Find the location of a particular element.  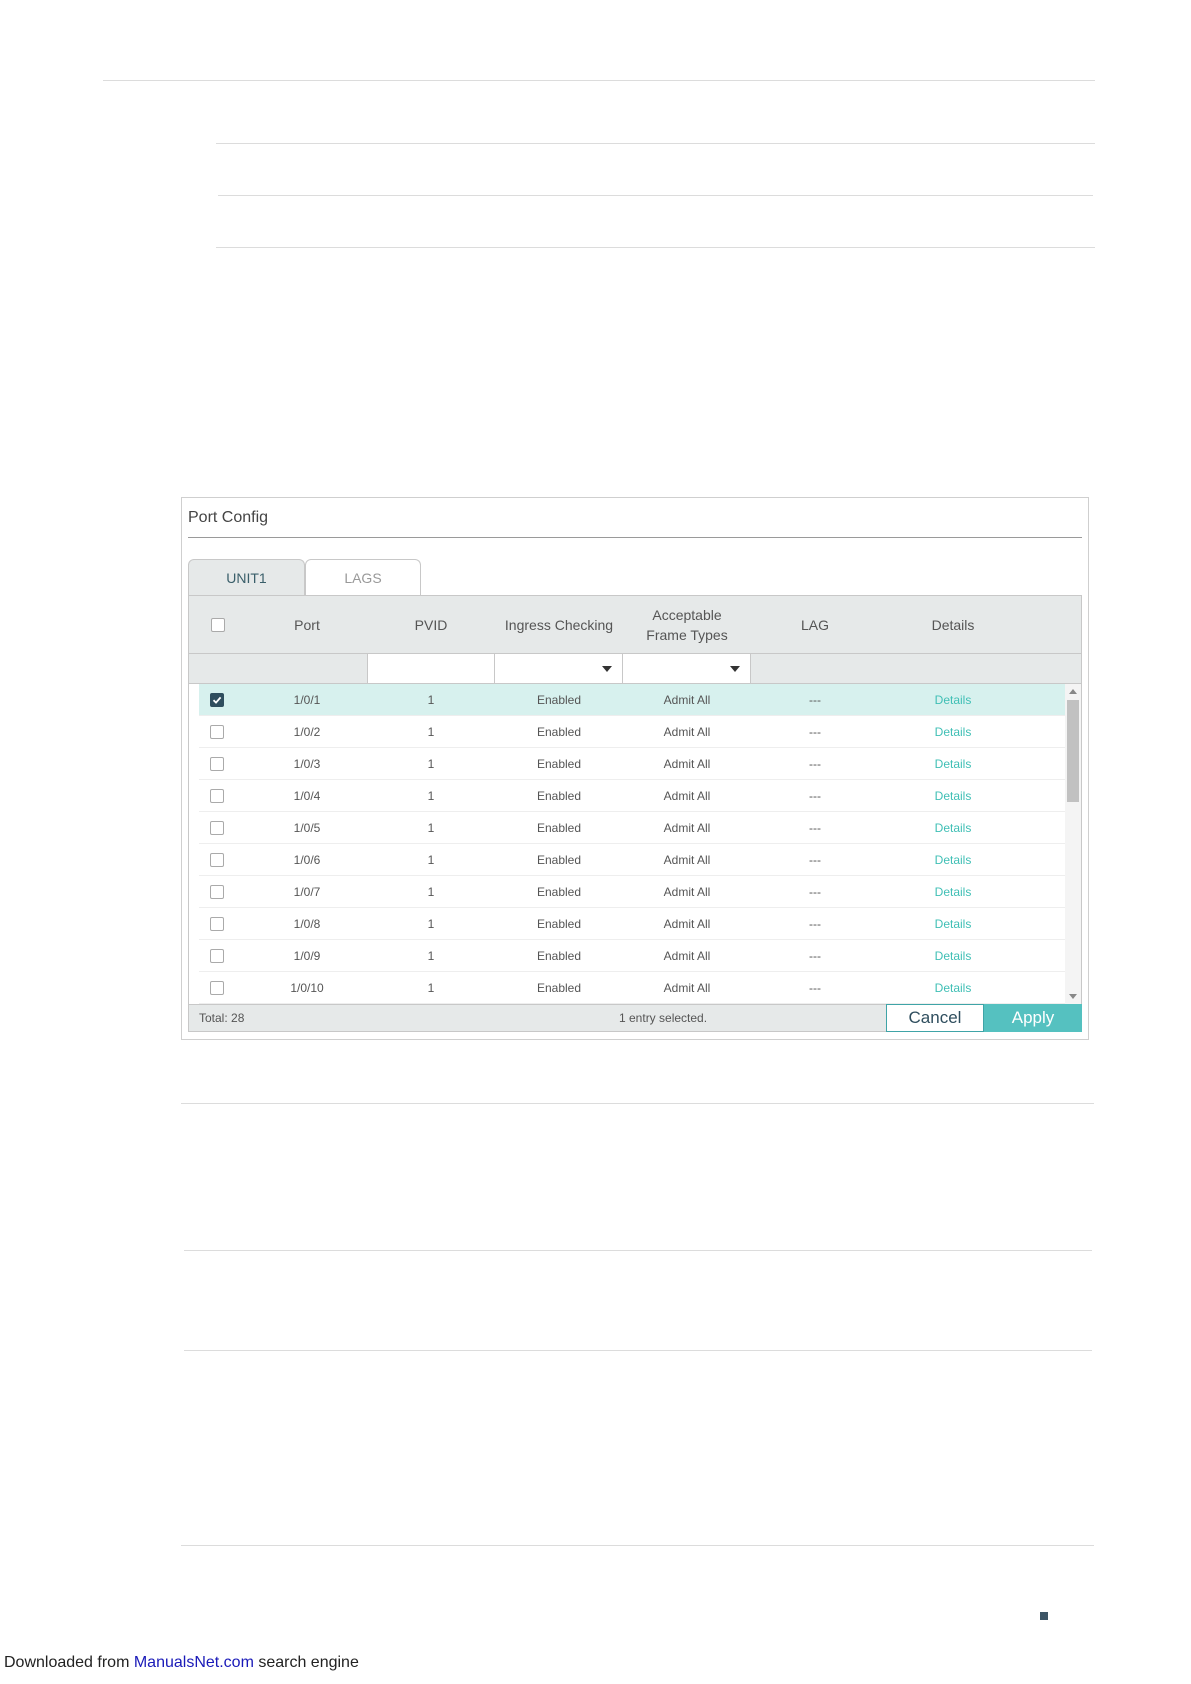

cell-port: 1/0/5 is located at coordinates (307, 827).